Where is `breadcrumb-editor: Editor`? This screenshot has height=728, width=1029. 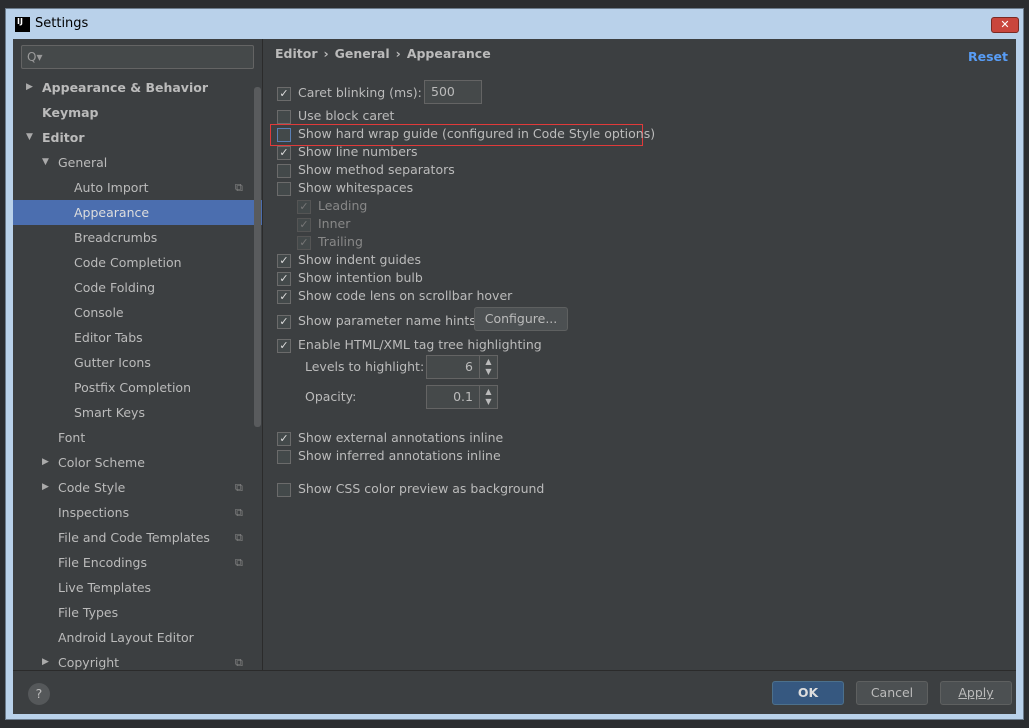
breadcrumb-editor: Editor is located at coordinates (296, 53).